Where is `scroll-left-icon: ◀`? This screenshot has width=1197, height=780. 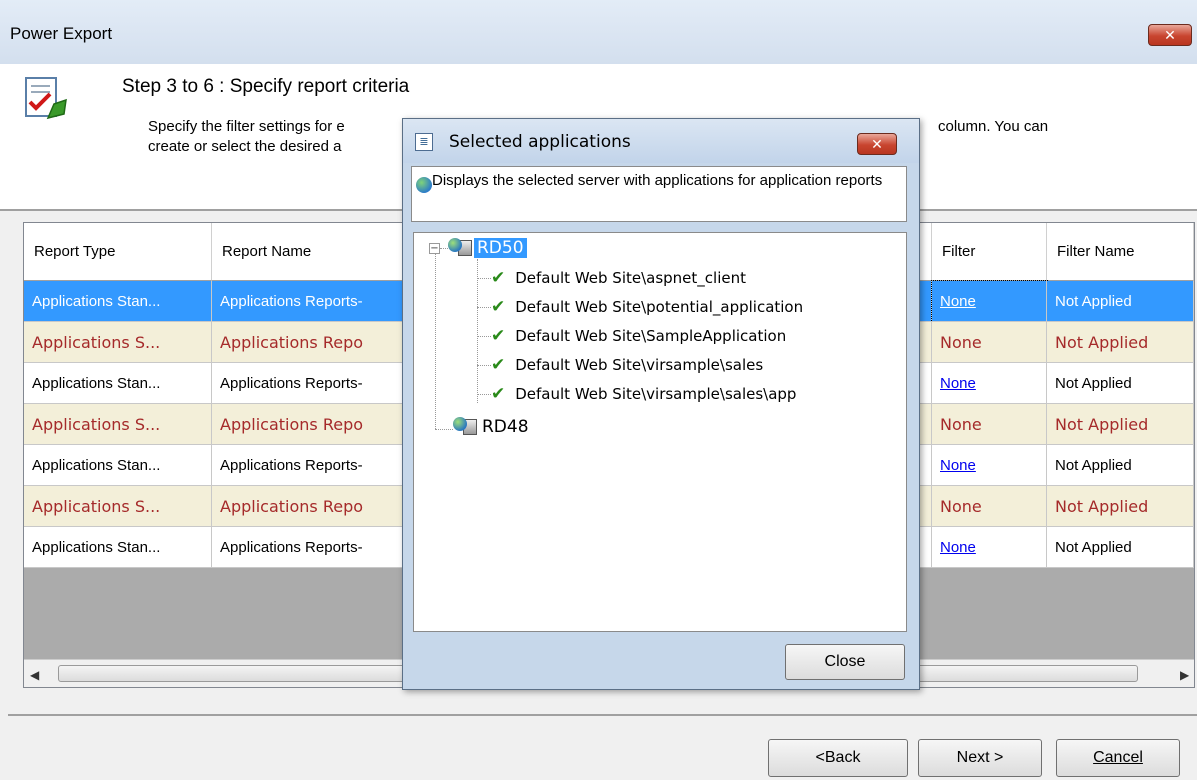 scroll-left-icon: ◀ is located at coordinates (34, 675).